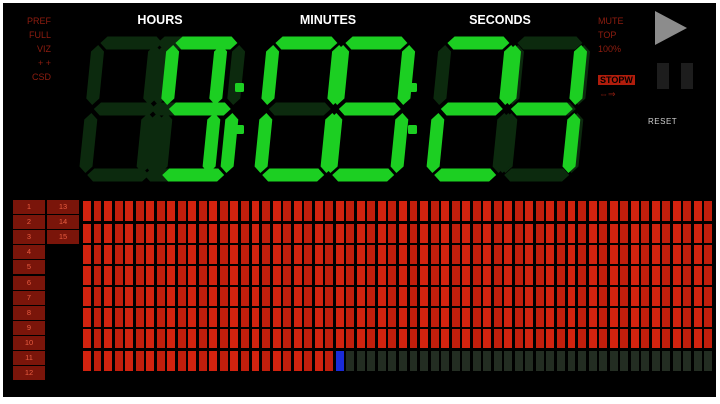  What do you see at coordinates (478, 43) in the screenshot?
I see `segment-a` at bounding box center [478, 43].